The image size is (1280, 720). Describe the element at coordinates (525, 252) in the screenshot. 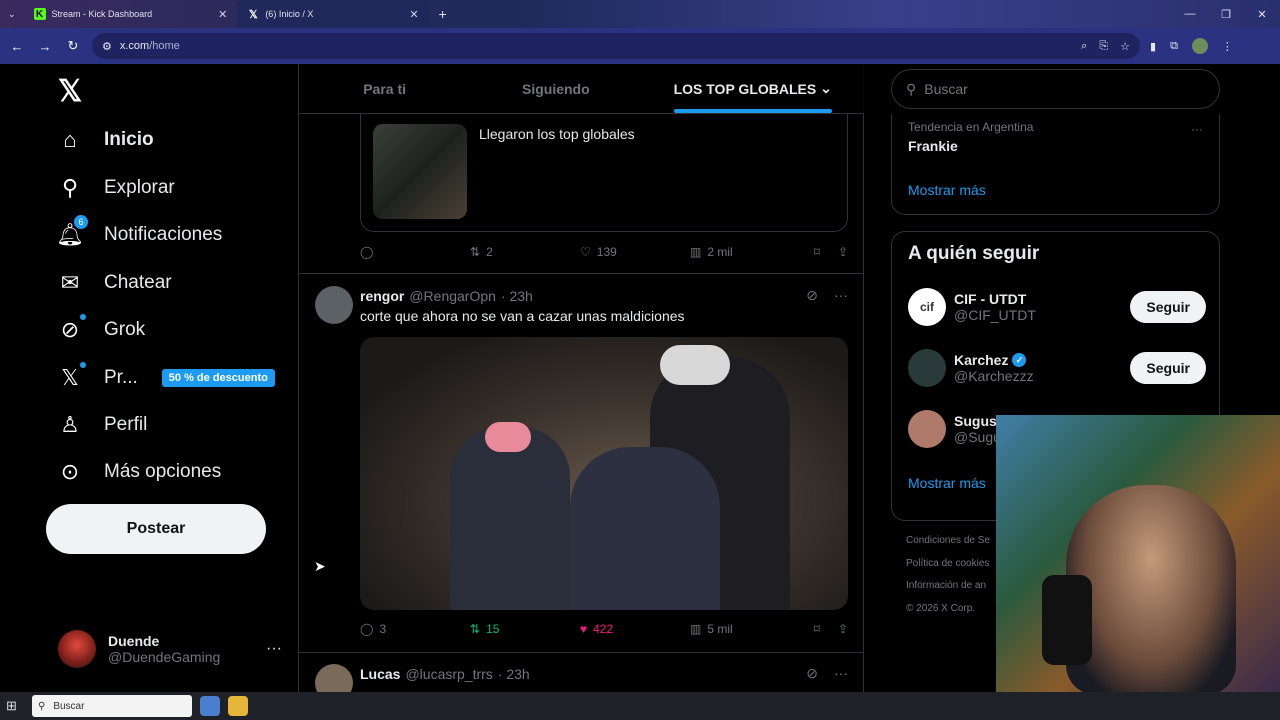

I see `retweet-button: ⇅ 2` at that location.